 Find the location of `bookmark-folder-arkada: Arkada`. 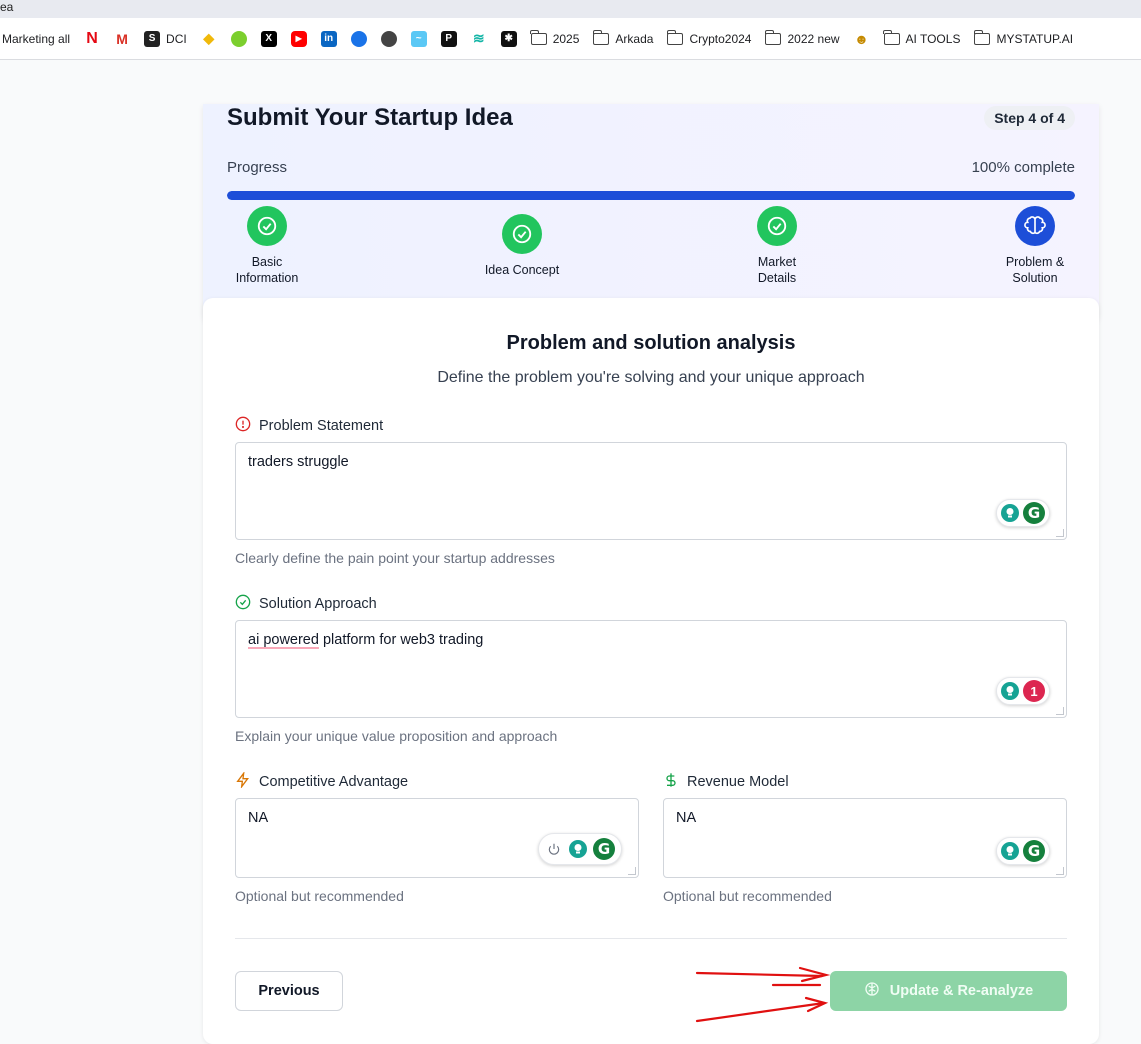

bookmark-folder-arkada: Arkada is located at coordinates (622, 37).